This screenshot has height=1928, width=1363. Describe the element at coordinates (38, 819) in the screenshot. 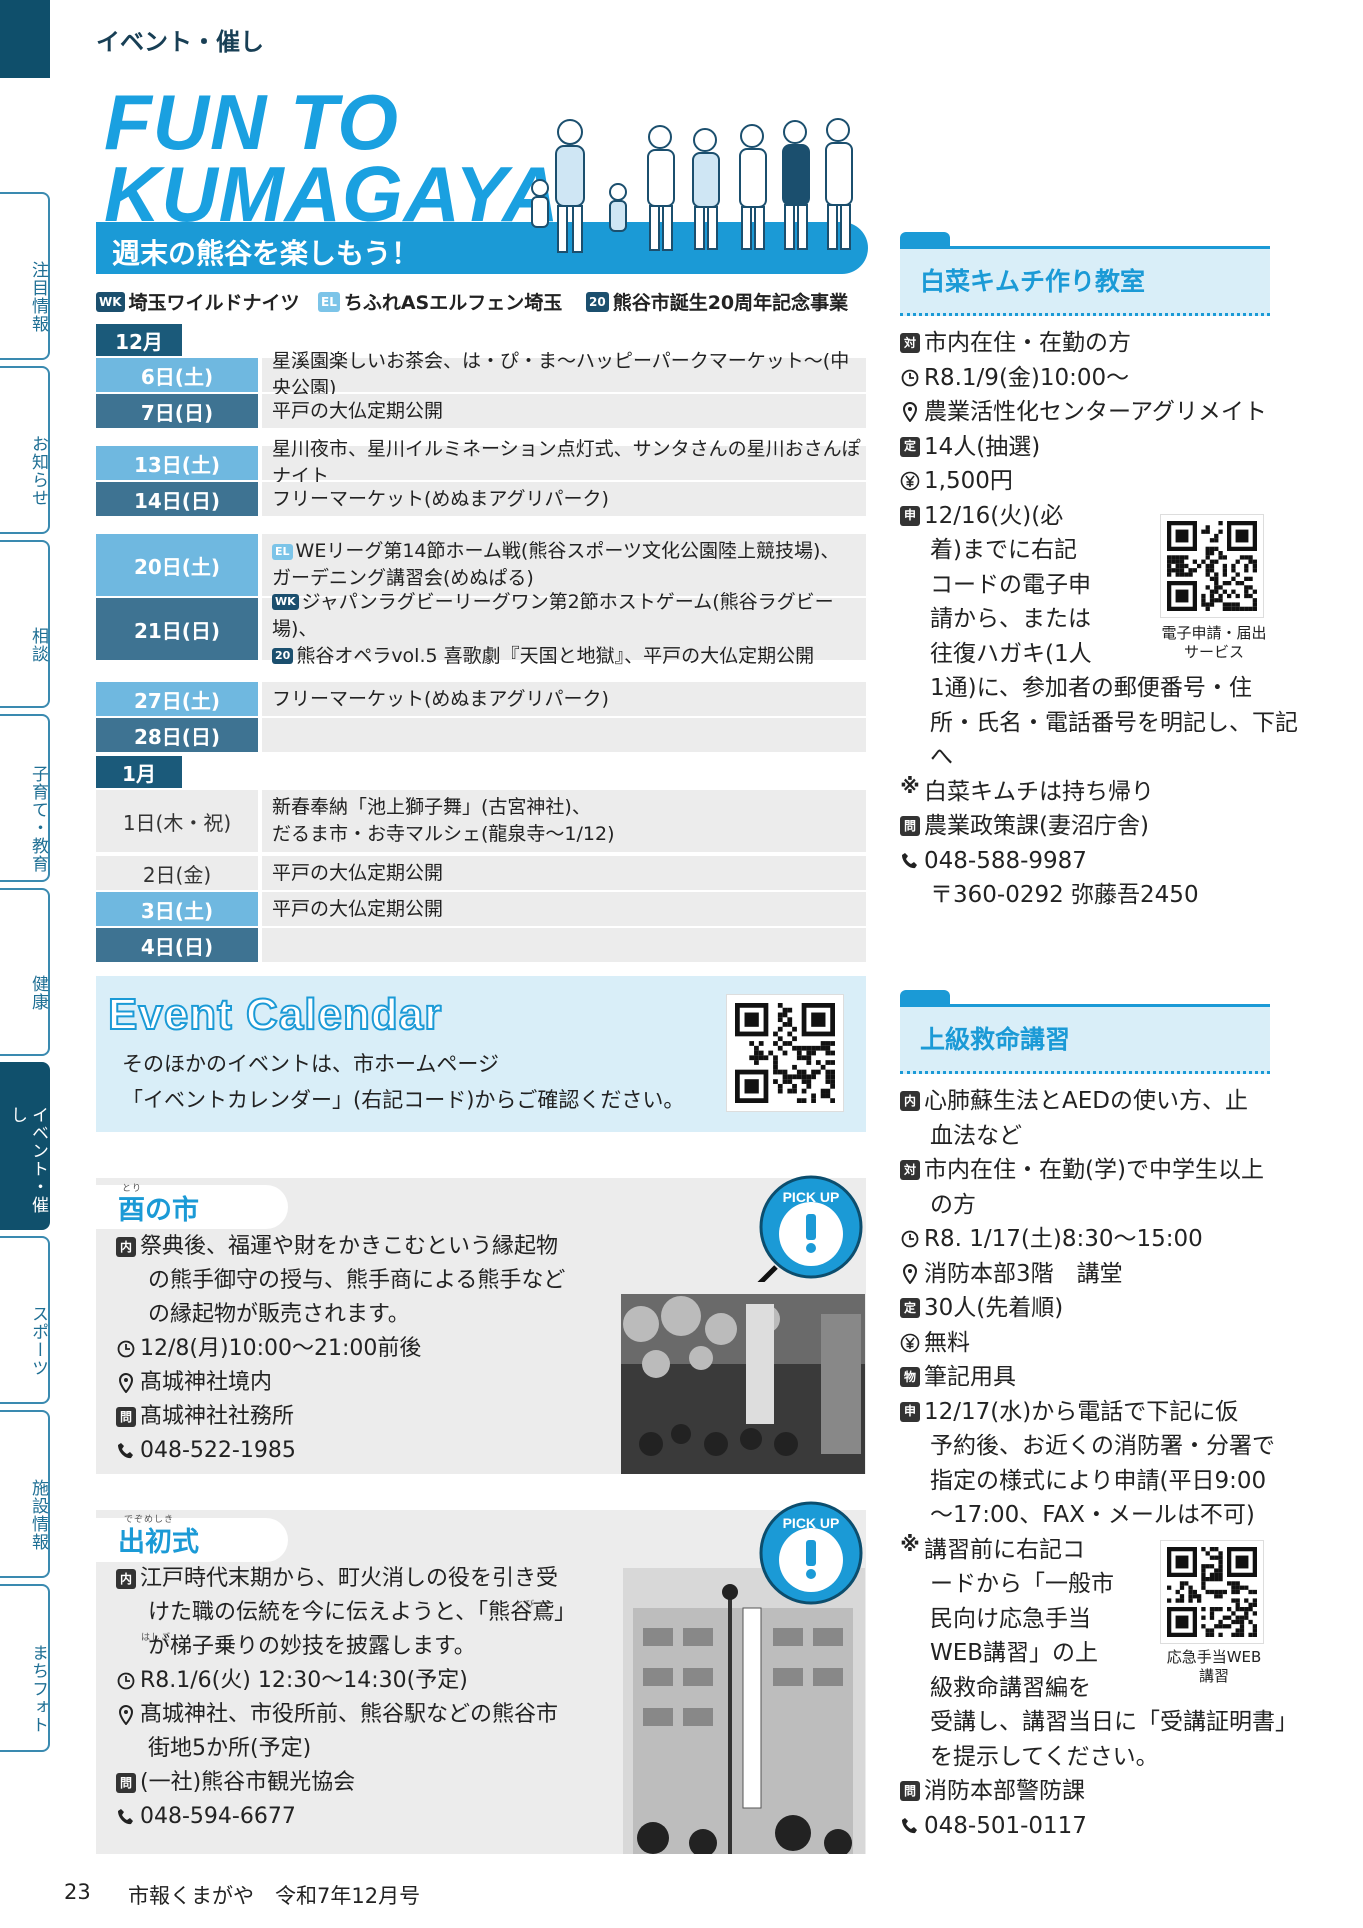

I see `side-tab-label: 子育て・教育` at that location.